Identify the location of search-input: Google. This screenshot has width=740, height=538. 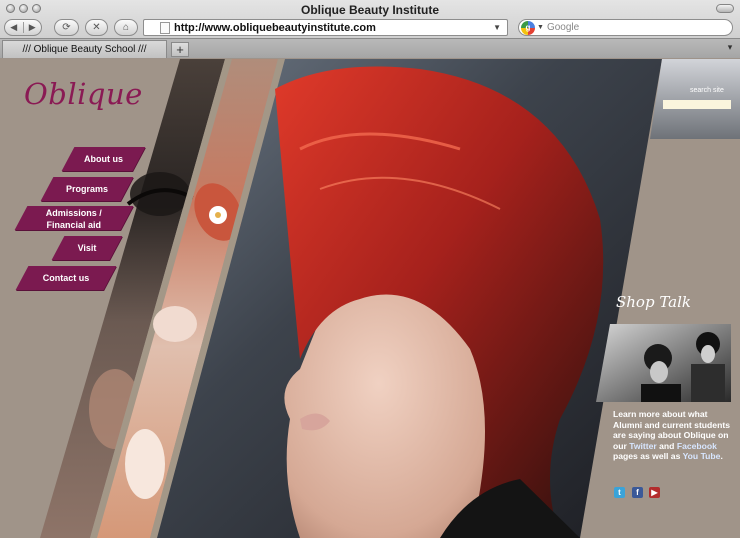
(639, 27).